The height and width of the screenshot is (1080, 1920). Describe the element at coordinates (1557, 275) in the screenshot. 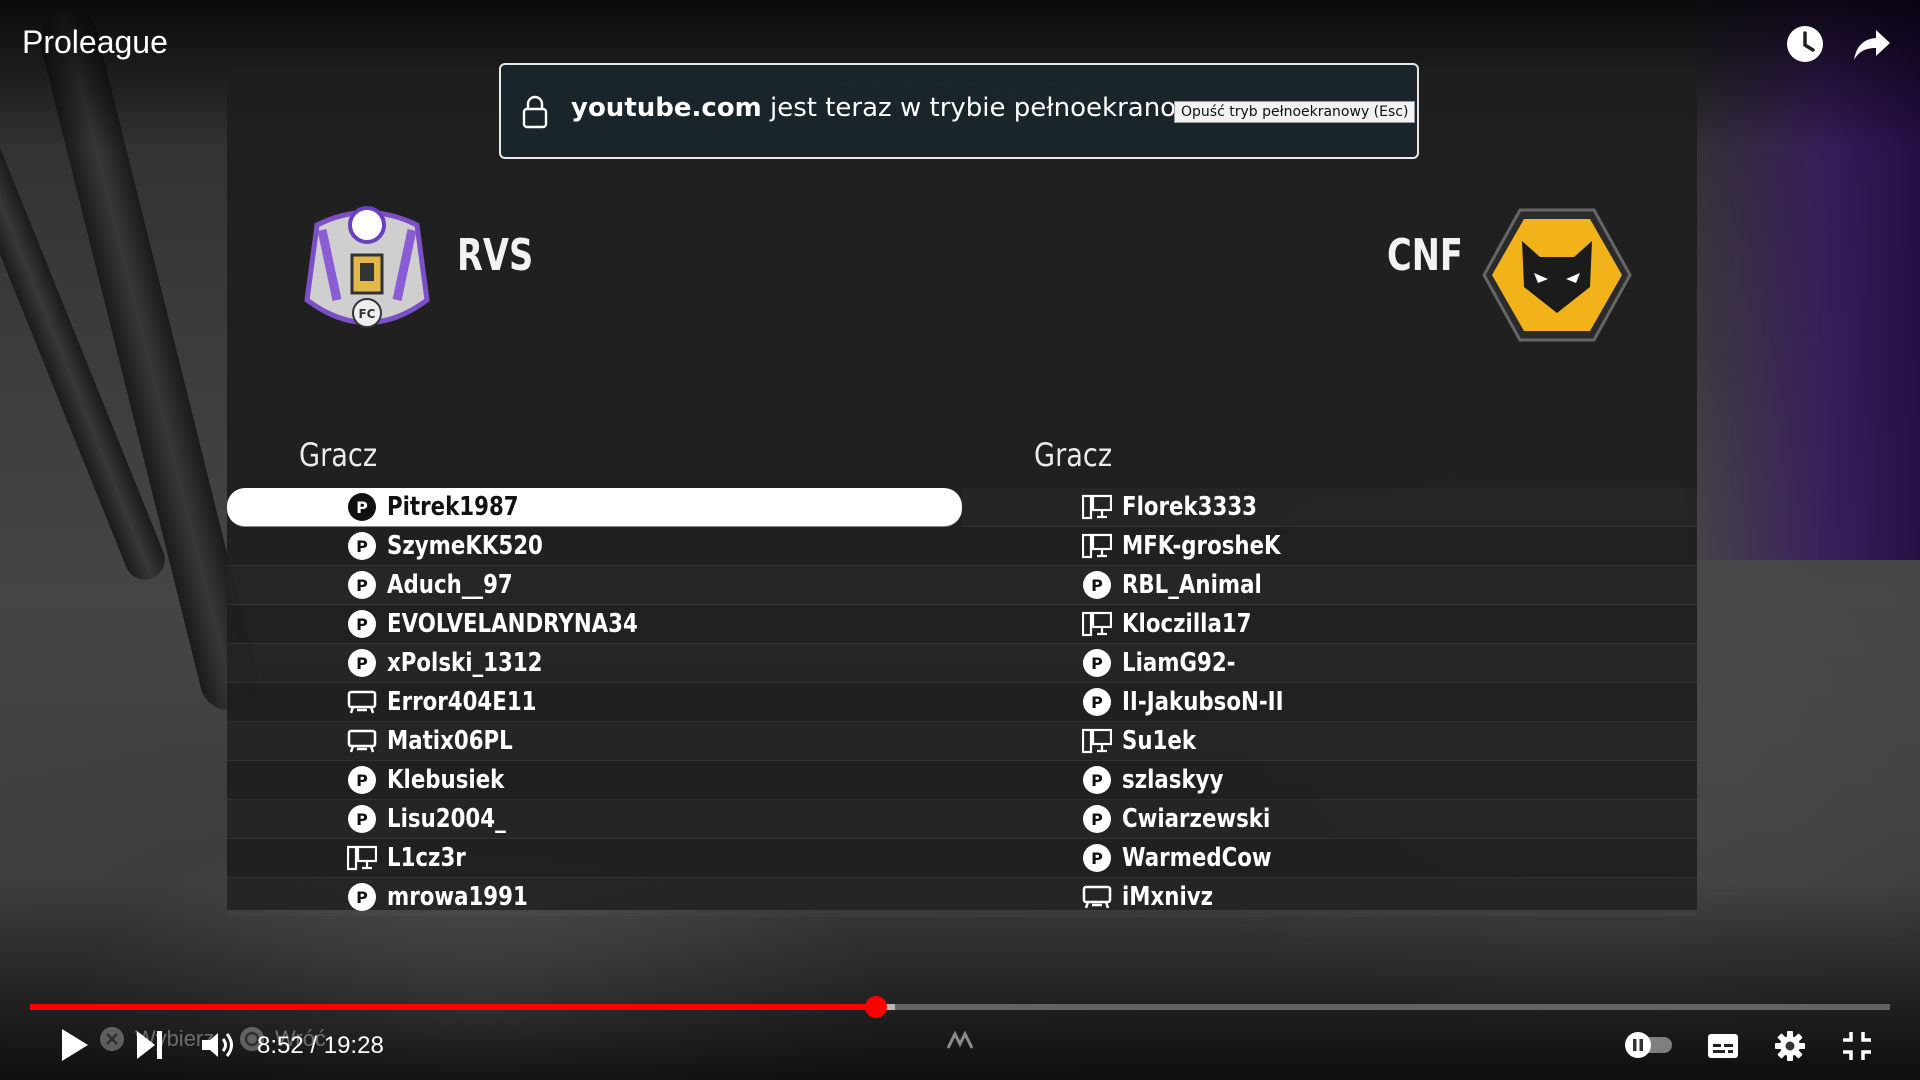

I see `cnf-crest-icon` at that location.